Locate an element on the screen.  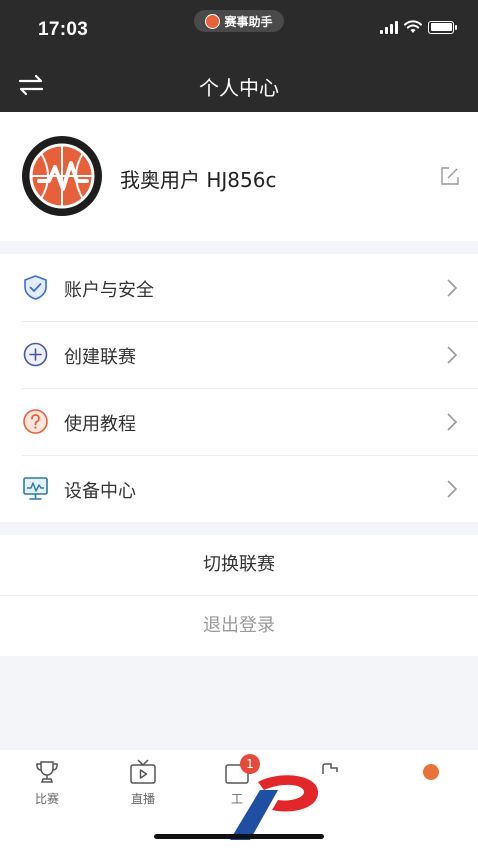
home-indicator is located at coordinates (239, 836).